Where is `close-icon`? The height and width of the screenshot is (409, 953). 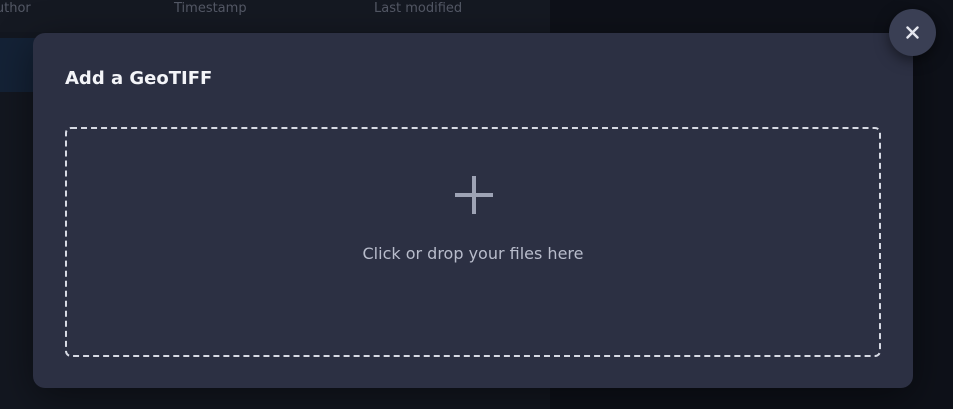
close-icon is located at coordinates (912, 32).